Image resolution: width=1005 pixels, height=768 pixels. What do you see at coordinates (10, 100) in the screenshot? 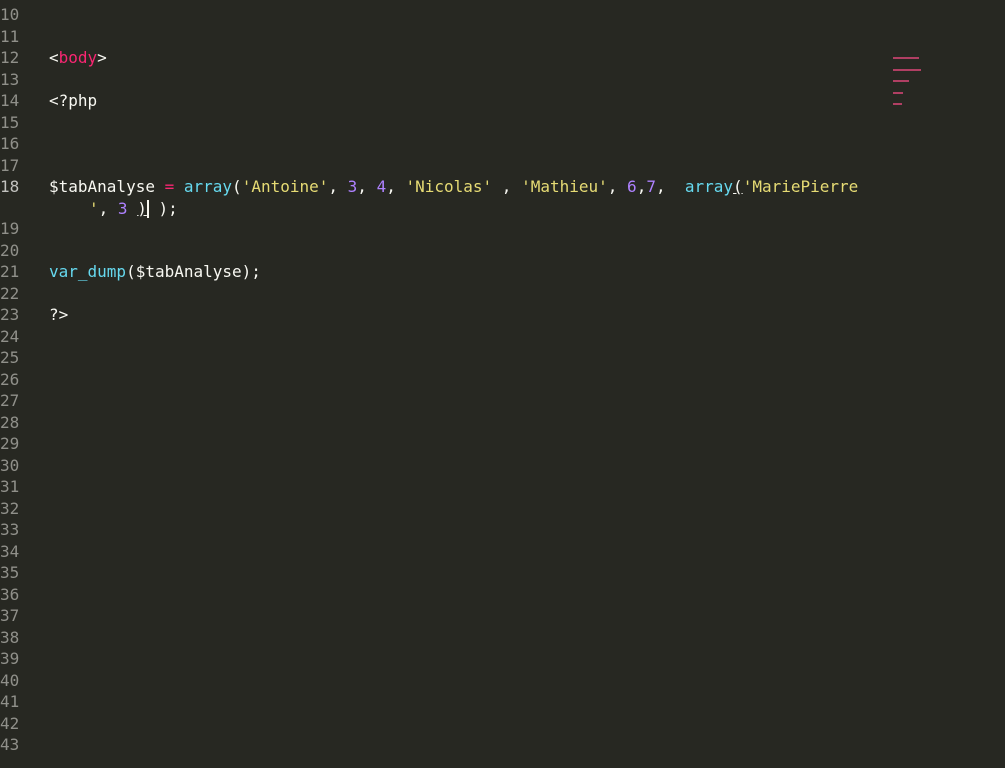
I see `line-number: 14` at bounding box center [10, 100].